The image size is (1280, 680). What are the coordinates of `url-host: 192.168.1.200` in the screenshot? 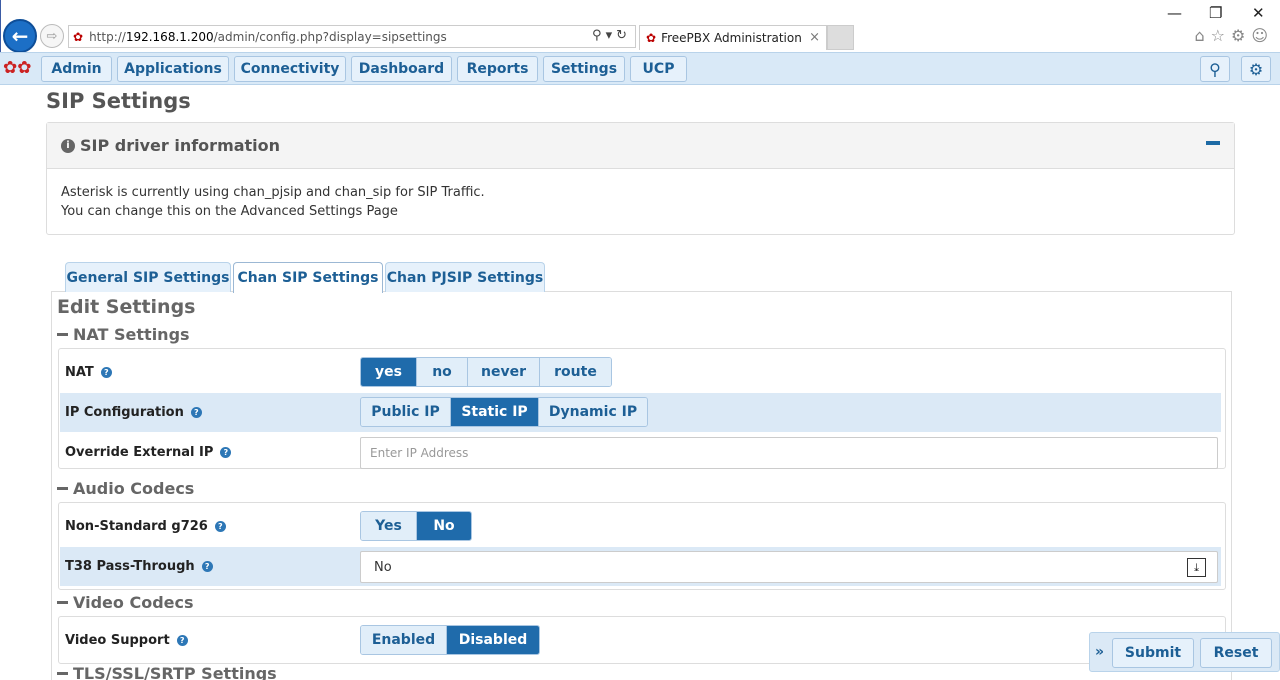 It's located at (169, 36).